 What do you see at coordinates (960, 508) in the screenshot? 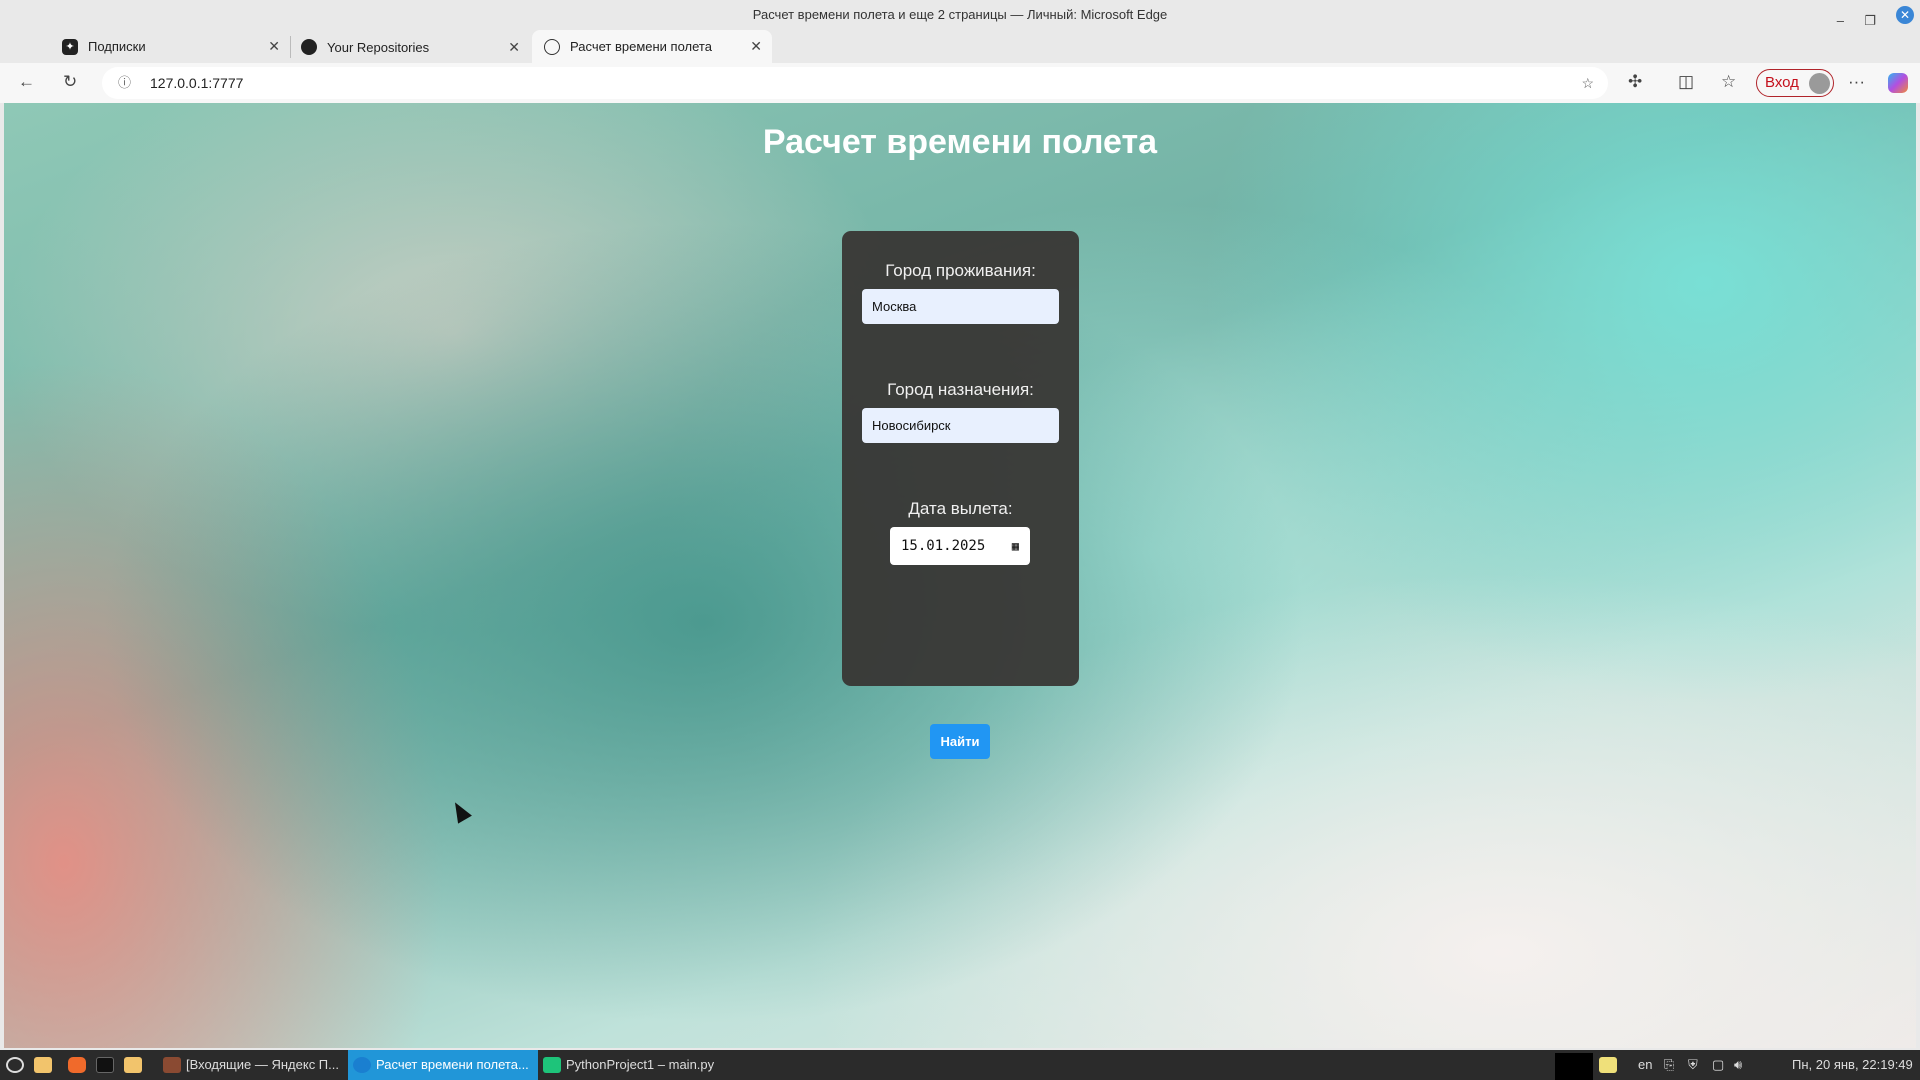
I see `departure-date-label: Дата вылета:` at bounding box center [960, 508].